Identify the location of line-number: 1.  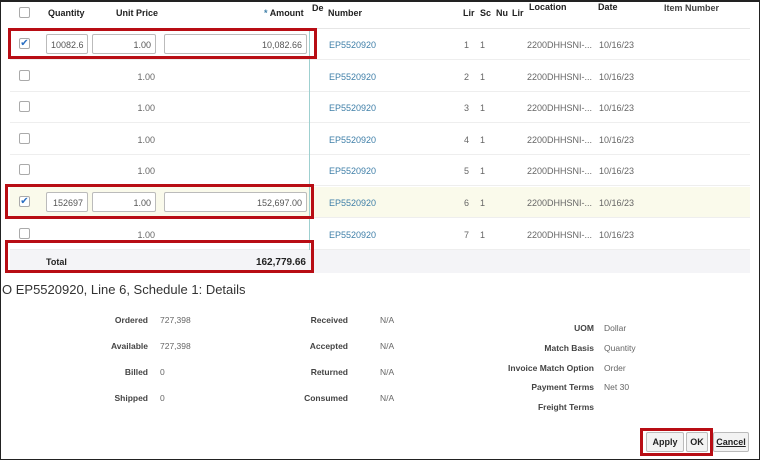
(467, 45).